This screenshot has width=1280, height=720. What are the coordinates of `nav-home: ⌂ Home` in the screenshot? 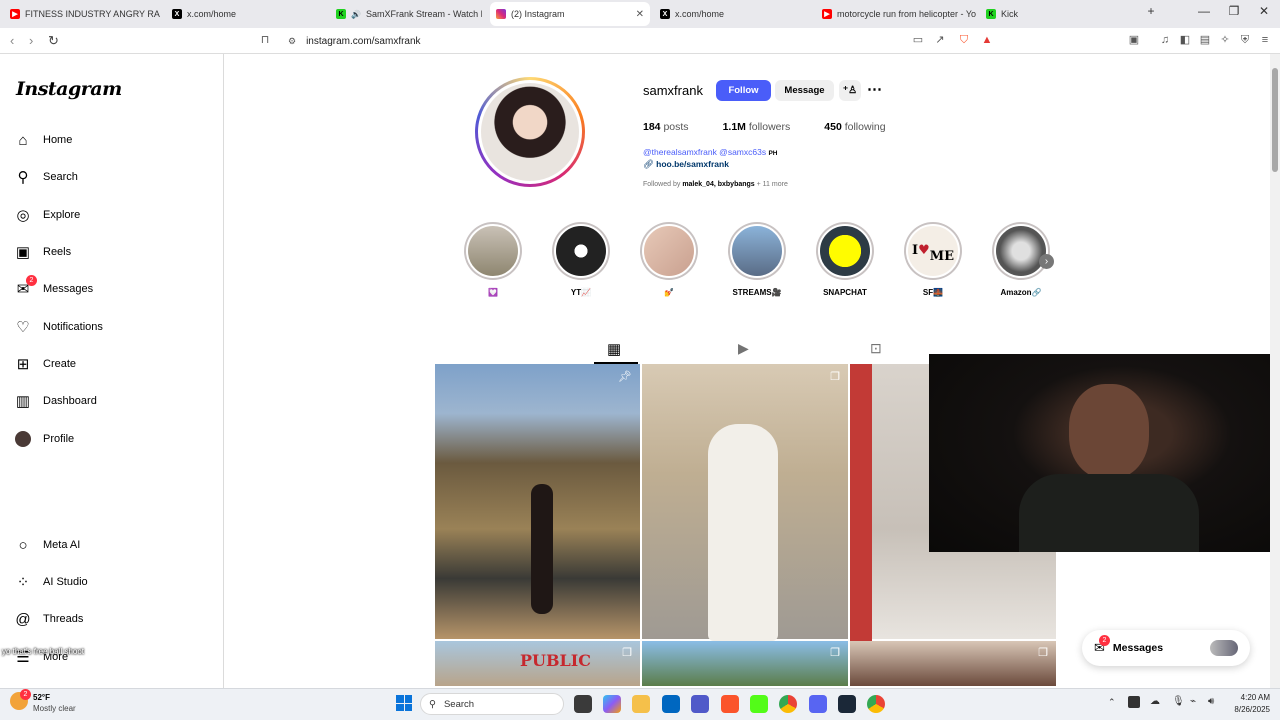 It's located at (43, 140).